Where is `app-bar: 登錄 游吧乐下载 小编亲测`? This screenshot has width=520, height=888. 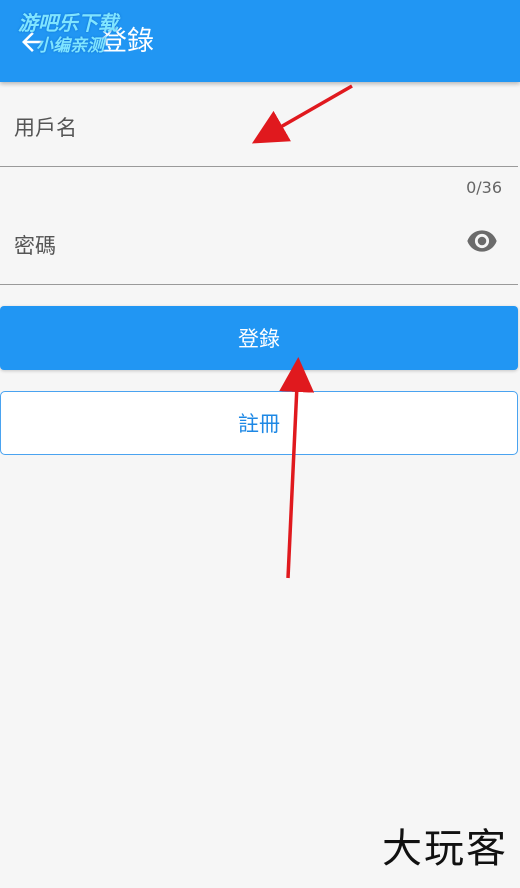
app-bar: 登錄 游吧乐下载 小编亲测 is located at coordinates (260, 41).